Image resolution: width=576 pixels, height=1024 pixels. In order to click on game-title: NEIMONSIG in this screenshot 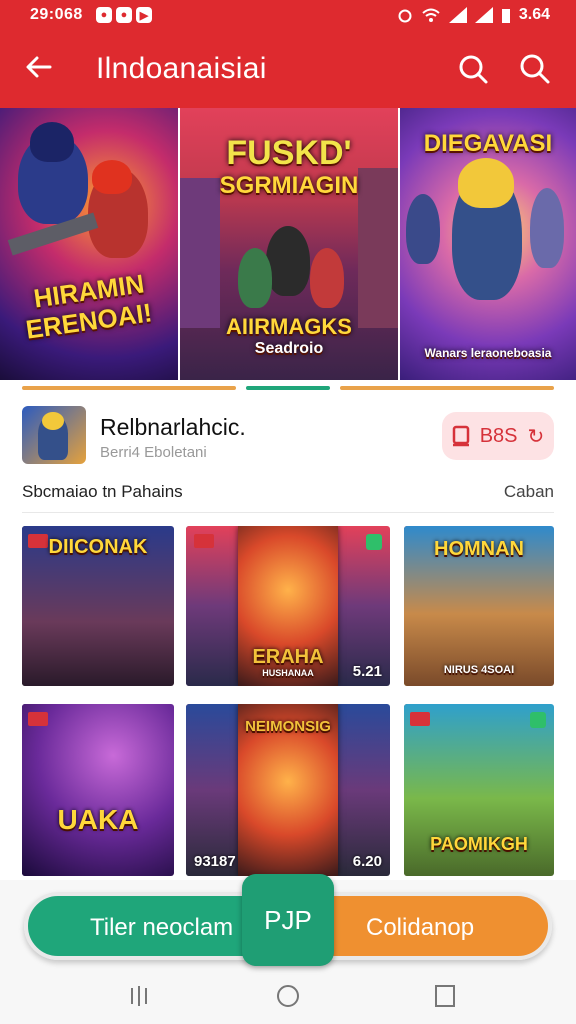, I will do `click(288, 726)`.